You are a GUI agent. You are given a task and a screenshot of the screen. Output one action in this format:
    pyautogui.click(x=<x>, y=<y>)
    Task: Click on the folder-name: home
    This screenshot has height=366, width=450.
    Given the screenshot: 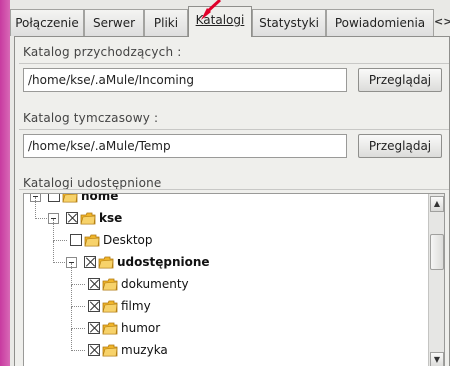 What is the action you would take?
    pyautogui.click(x=100, y=198)
    